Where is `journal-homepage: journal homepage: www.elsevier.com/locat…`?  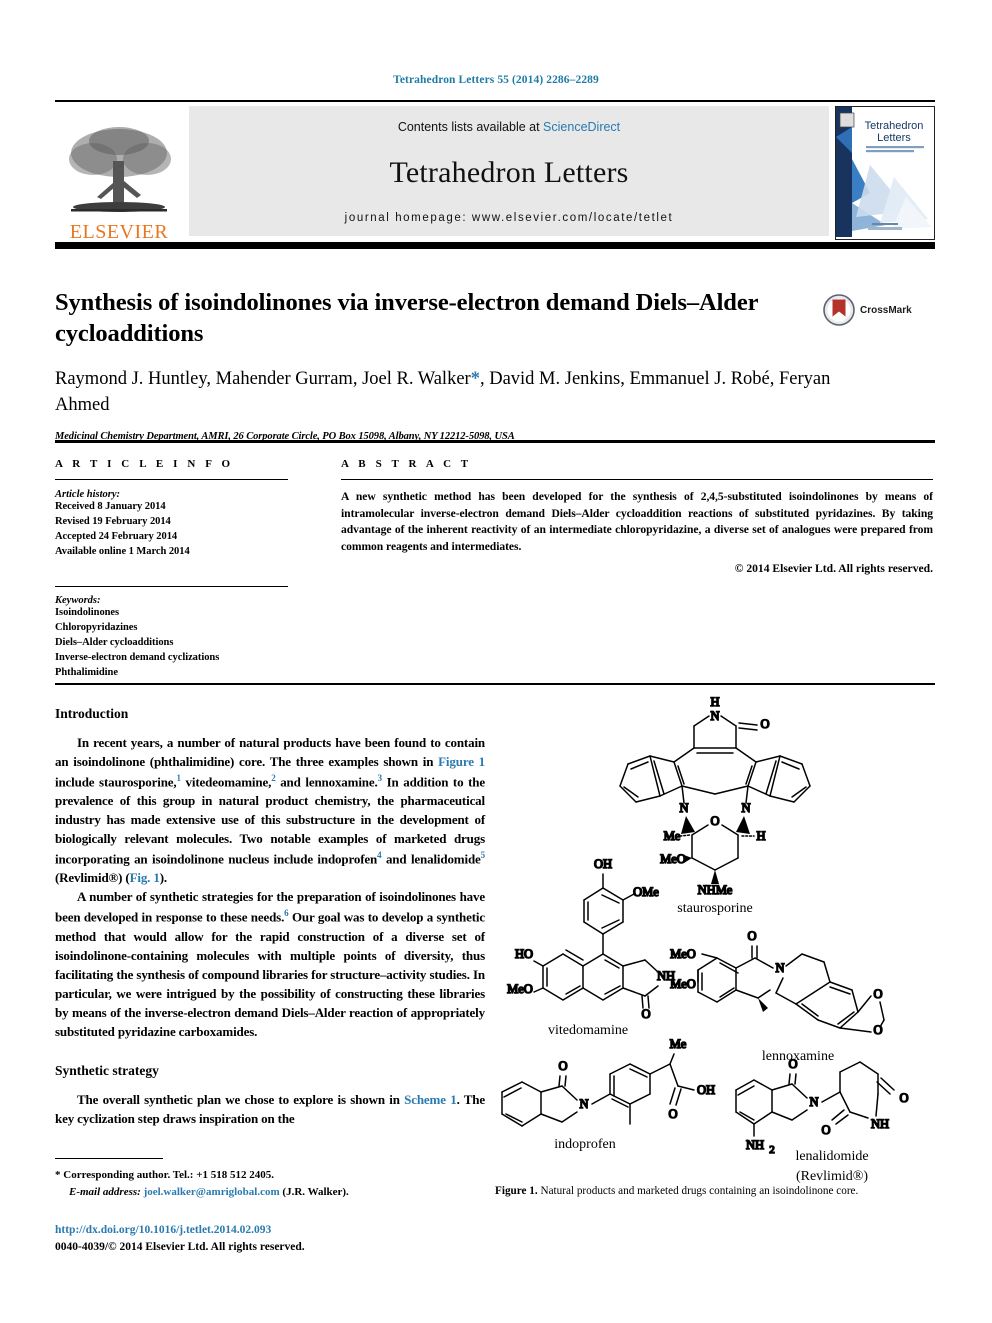
journal-homepage: journal homepage: www.elsevier.com/locat… is located at coordinates (509, 218).